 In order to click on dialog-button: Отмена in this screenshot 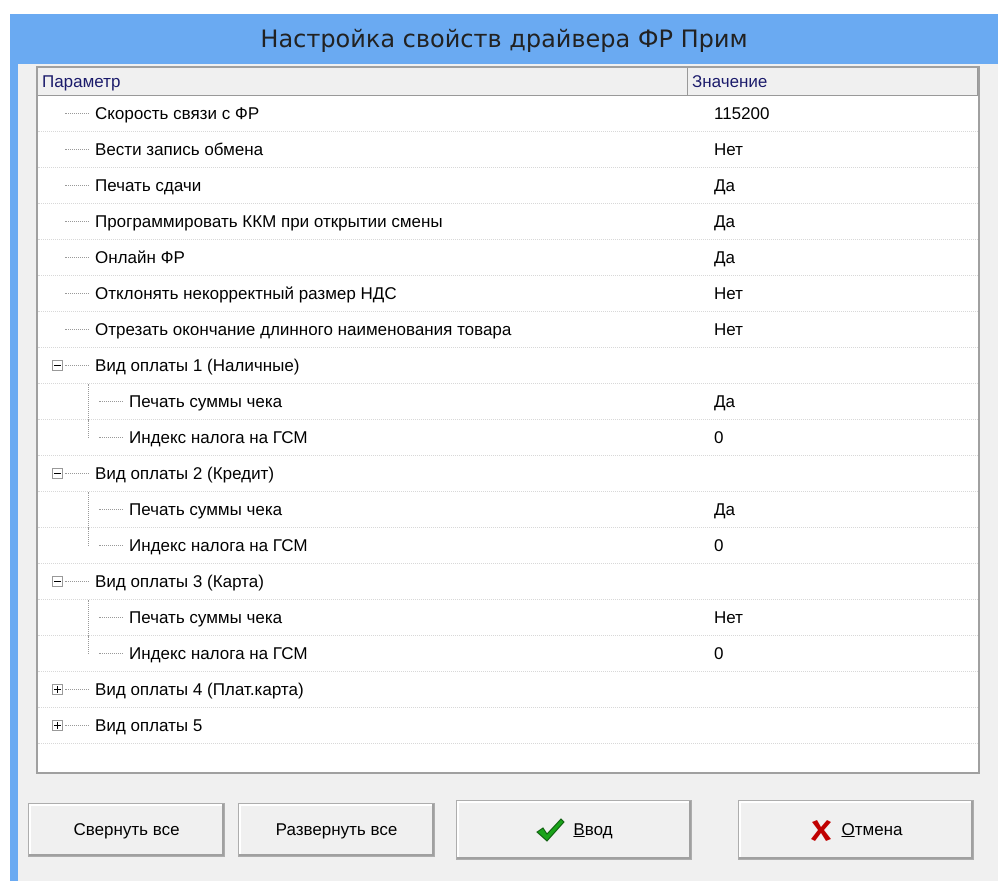, I will do `click(856, 830)`.